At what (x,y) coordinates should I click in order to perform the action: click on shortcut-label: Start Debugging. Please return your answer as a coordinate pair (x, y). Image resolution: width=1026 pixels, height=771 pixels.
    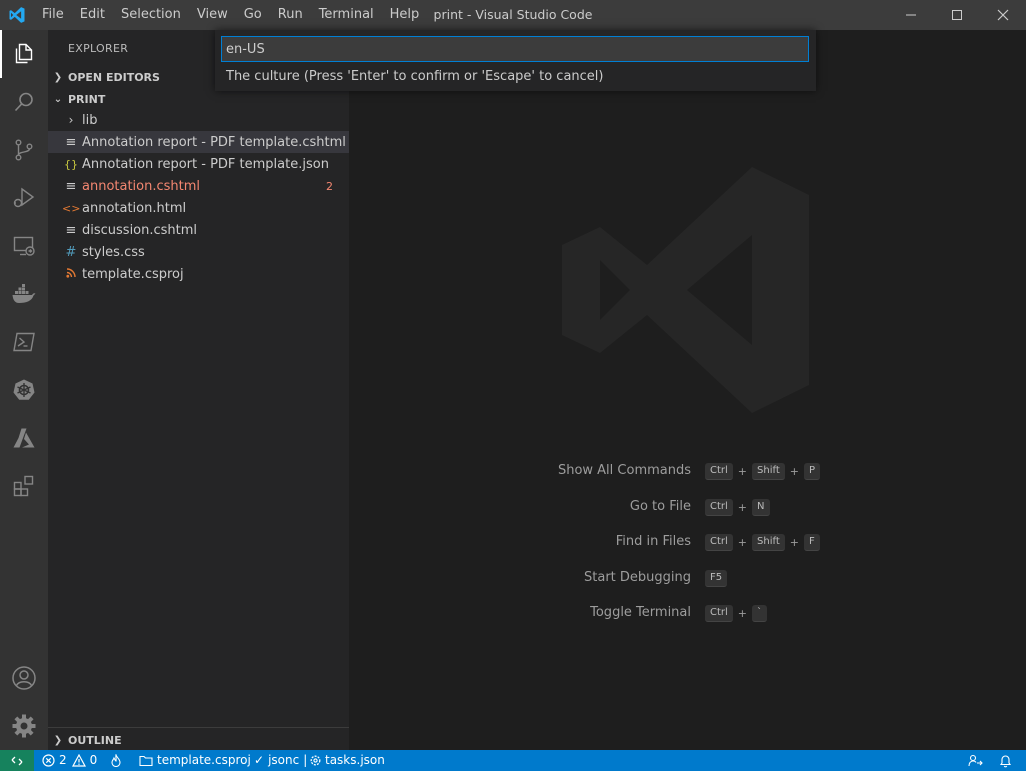
    Looking at the image, I should click on (637, 577).